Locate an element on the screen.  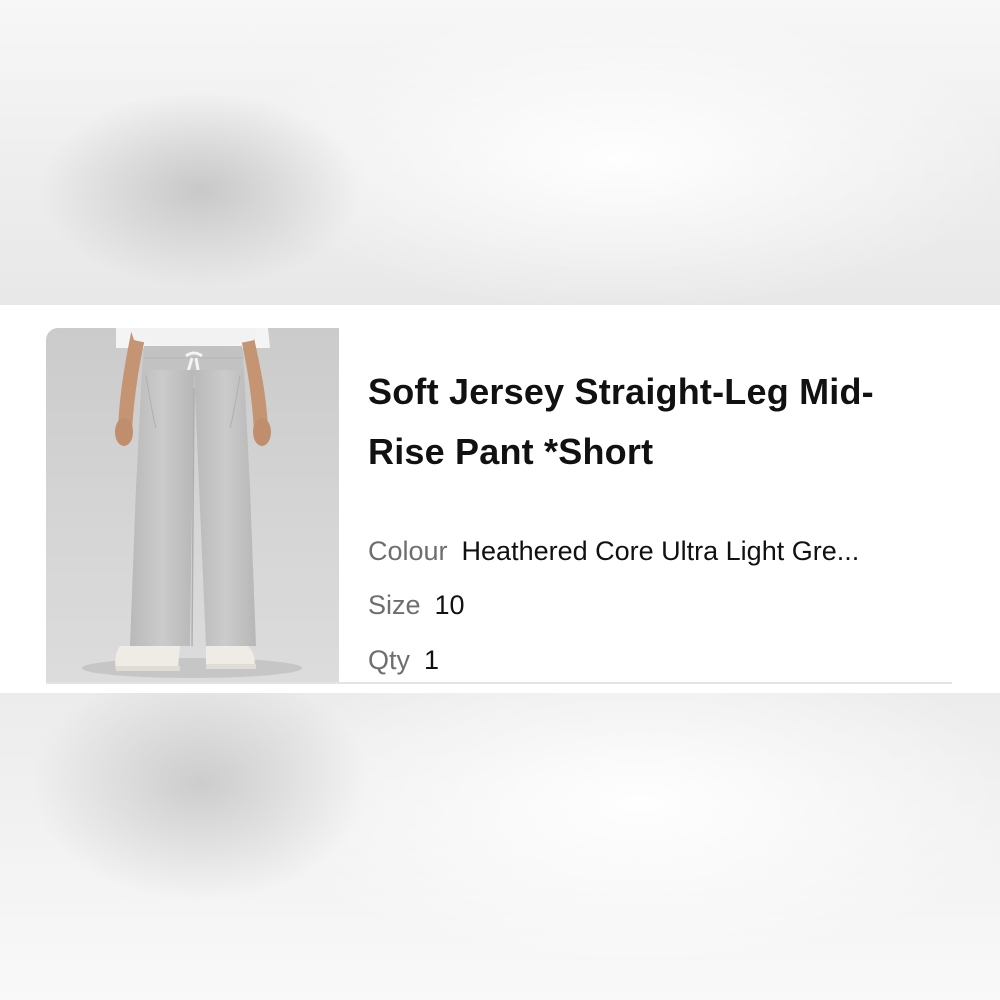
product-photo-illustration is located at coordinates (192, 505).